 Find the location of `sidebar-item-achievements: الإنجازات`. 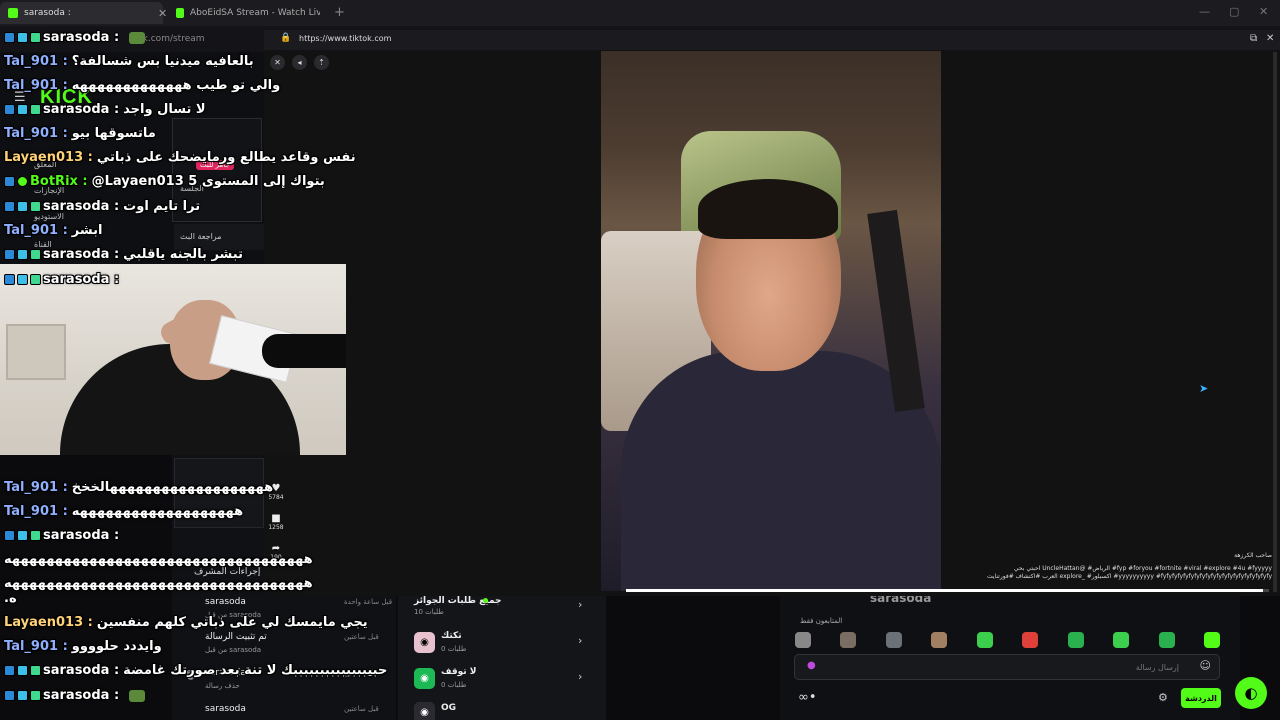

sidebar-item-achievements: الإنجازات is located at coordinates (49, 190).